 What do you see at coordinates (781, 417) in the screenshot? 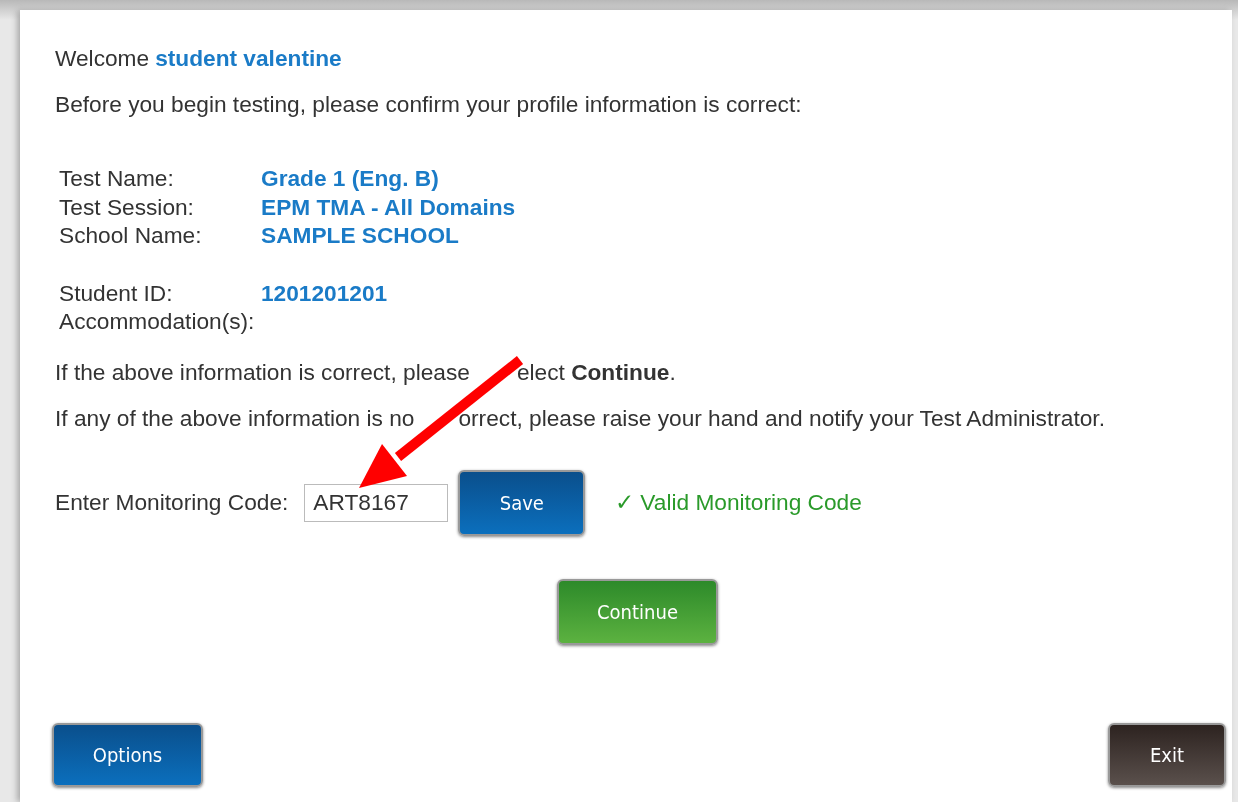
I see `instruction-text: orrect, please raise your hand and notify your Test Administrator.` at bounding box center [781, 417].